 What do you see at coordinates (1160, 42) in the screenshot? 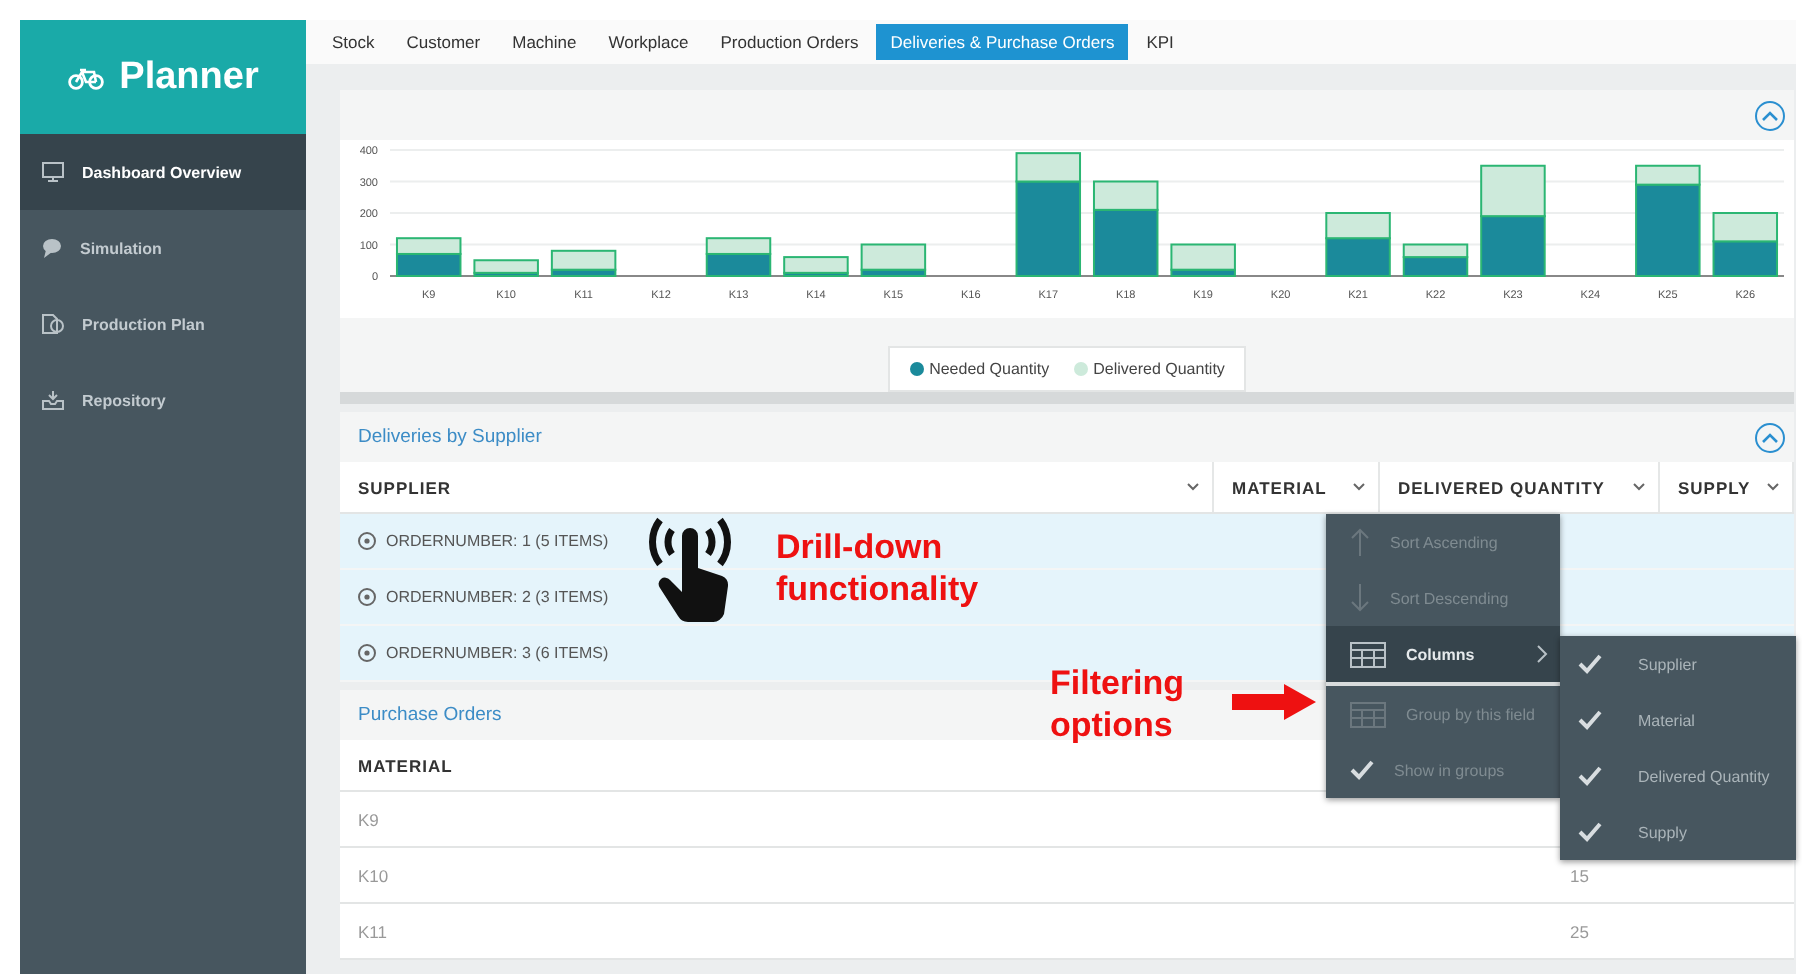
I see `tab: KPI` at bounding box center [1160, 42].